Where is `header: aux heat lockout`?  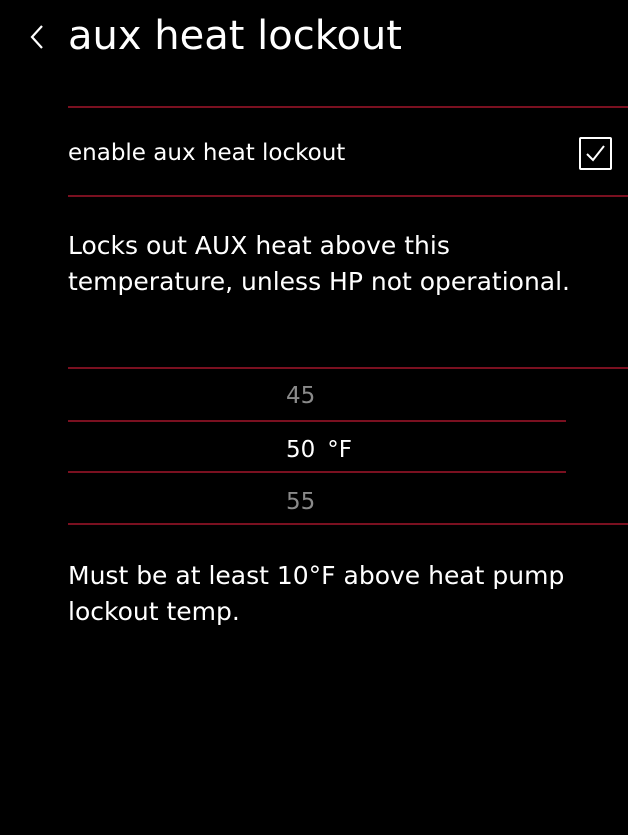 header: aux heat lockout is located at coordinates (314, 40).